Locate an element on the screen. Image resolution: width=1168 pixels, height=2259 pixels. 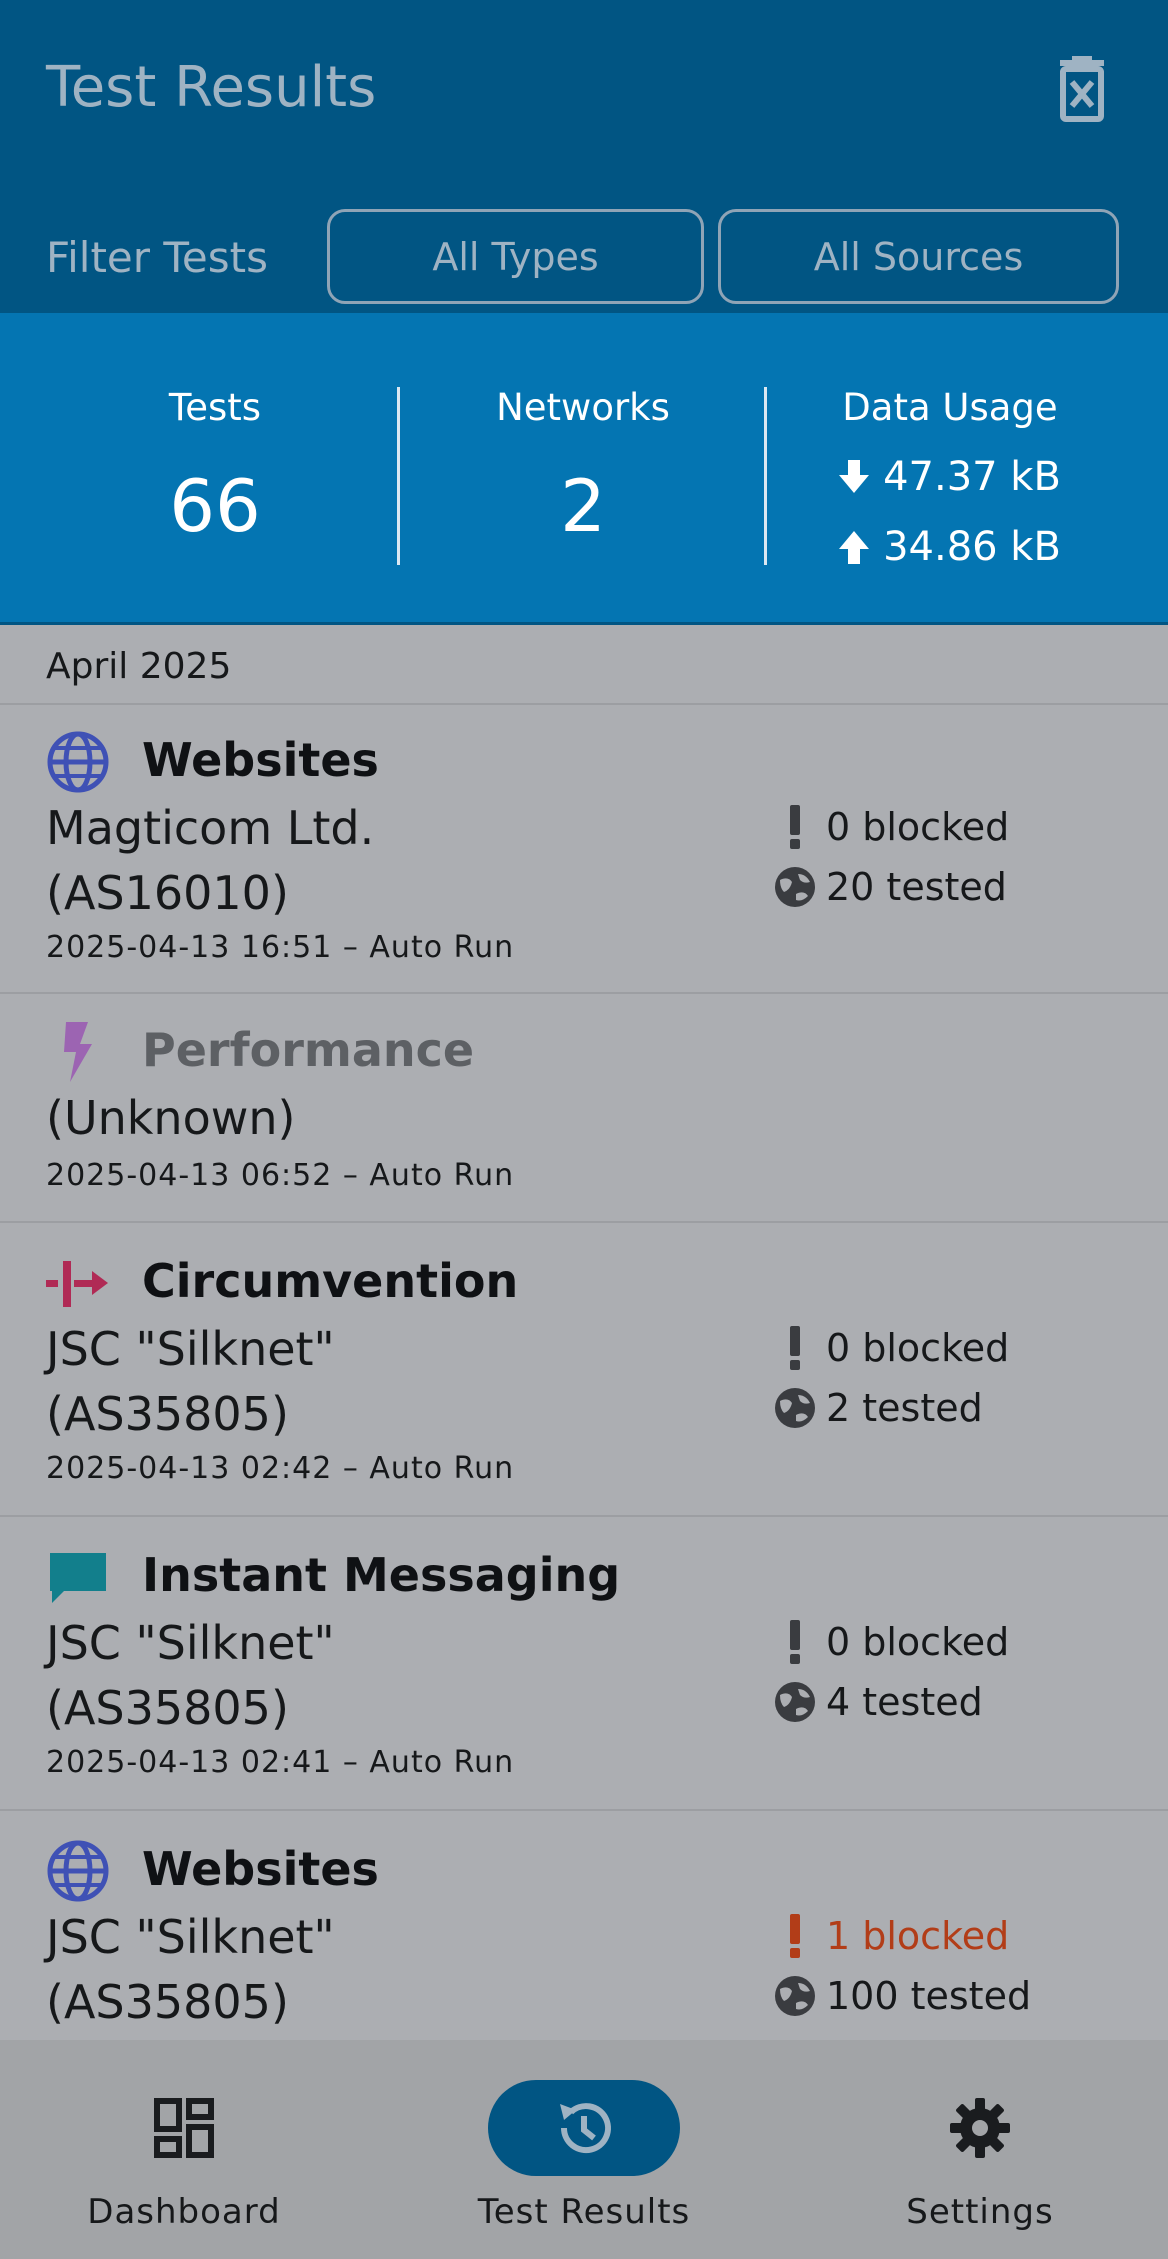
lightning-icon is located at coordinates (78, 1052).